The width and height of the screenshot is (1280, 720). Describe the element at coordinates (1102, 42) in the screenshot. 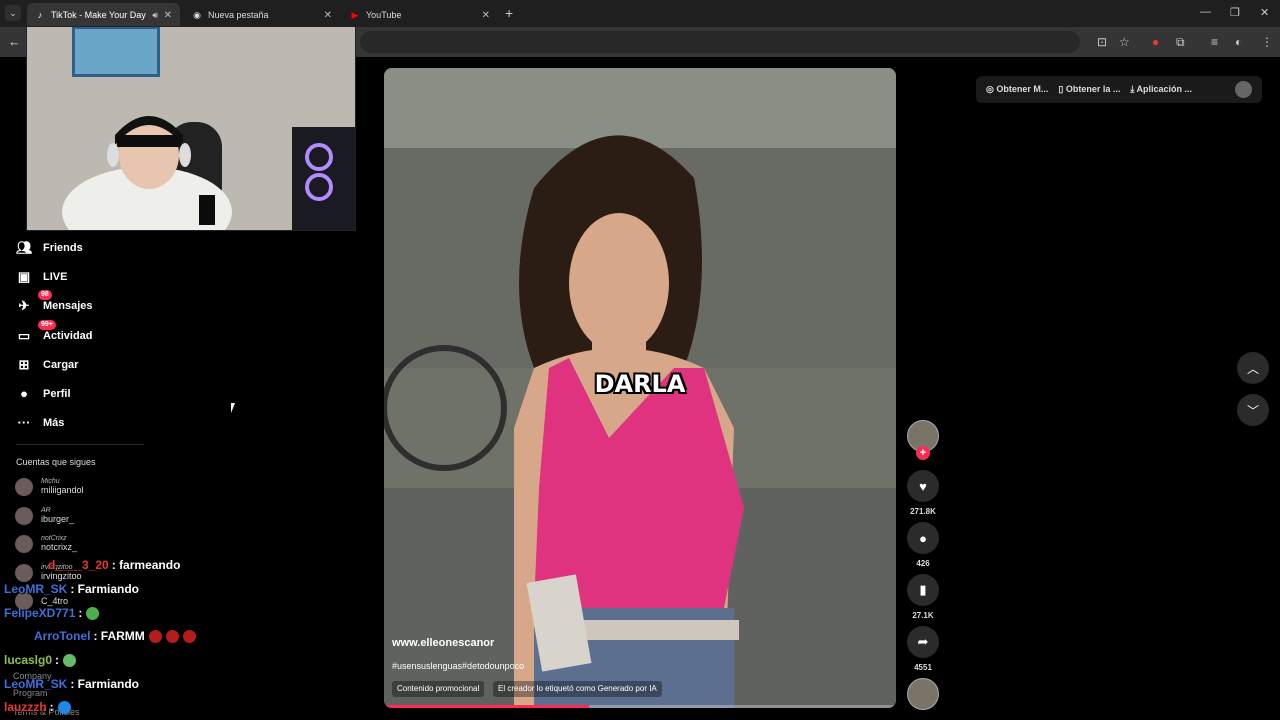

I see `install-app-icon: ⊡` at that location.